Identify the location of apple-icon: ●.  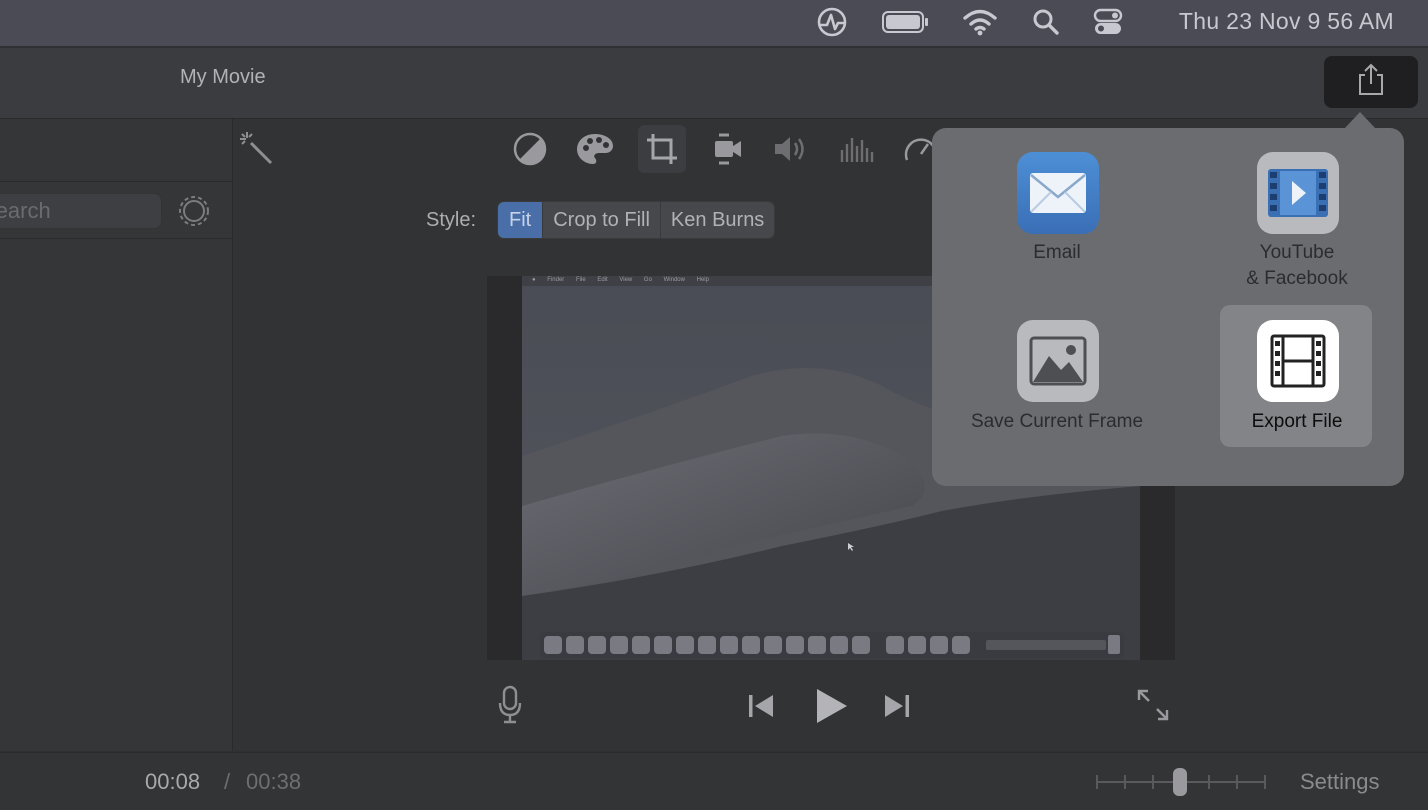
(534, 280).